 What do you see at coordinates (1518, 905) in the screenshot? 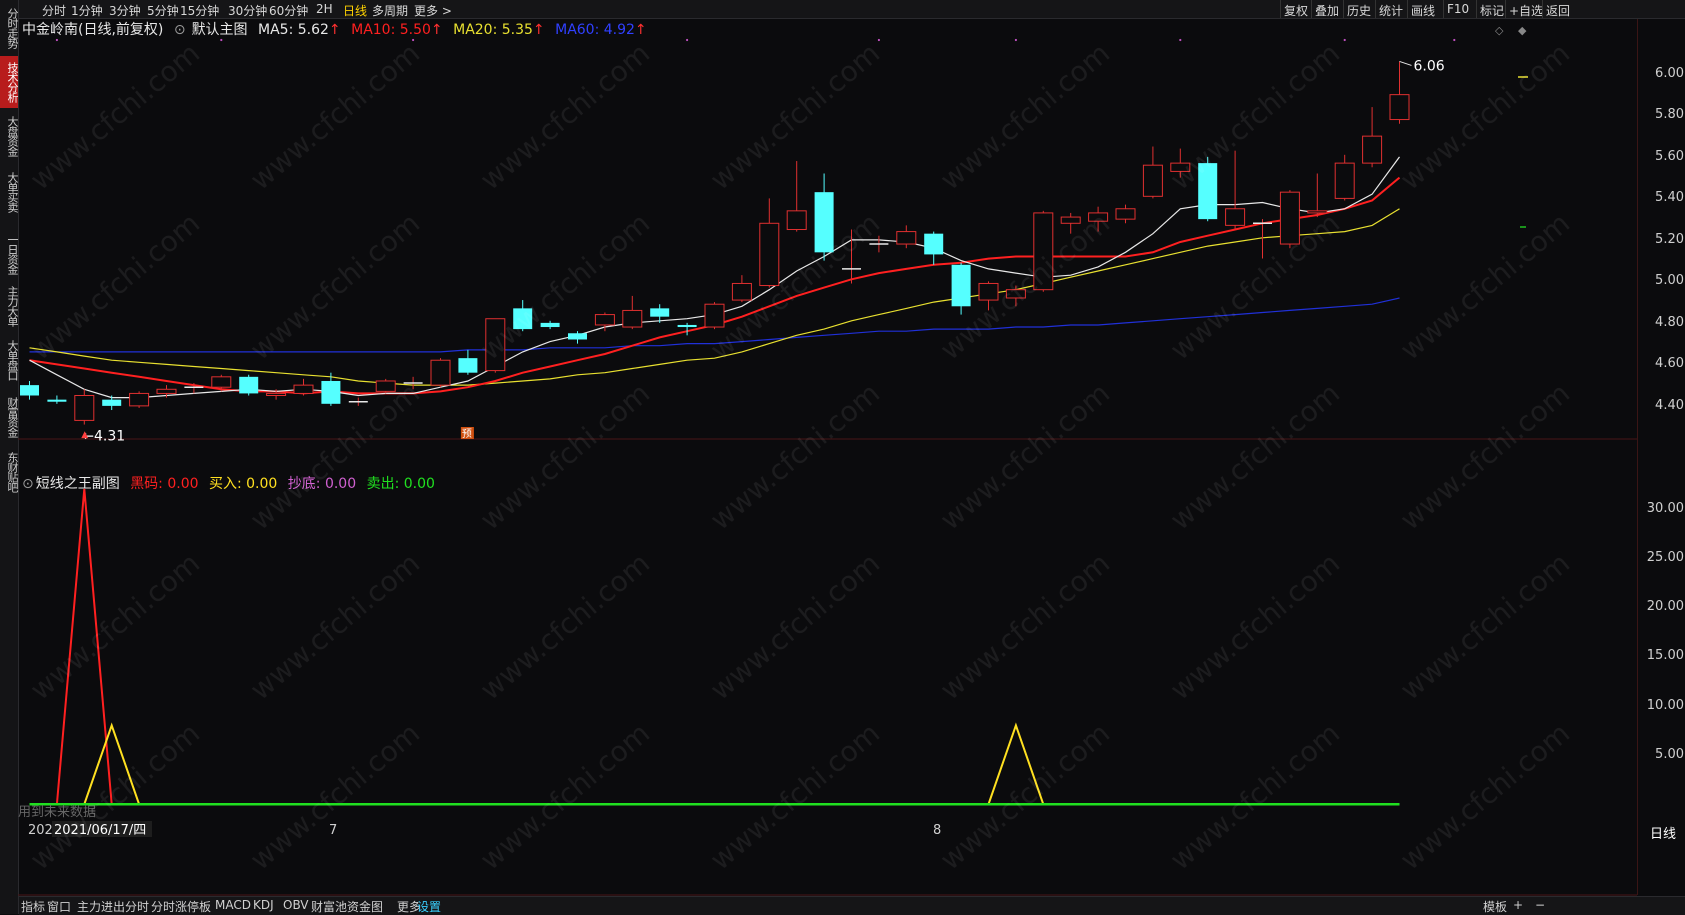
I see `bottom-right-button-1: +` at bounding box center [1518, 905].